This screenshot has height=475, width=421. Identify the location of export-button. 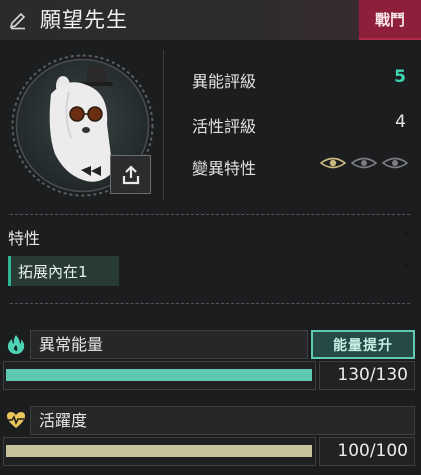
(130, 174).